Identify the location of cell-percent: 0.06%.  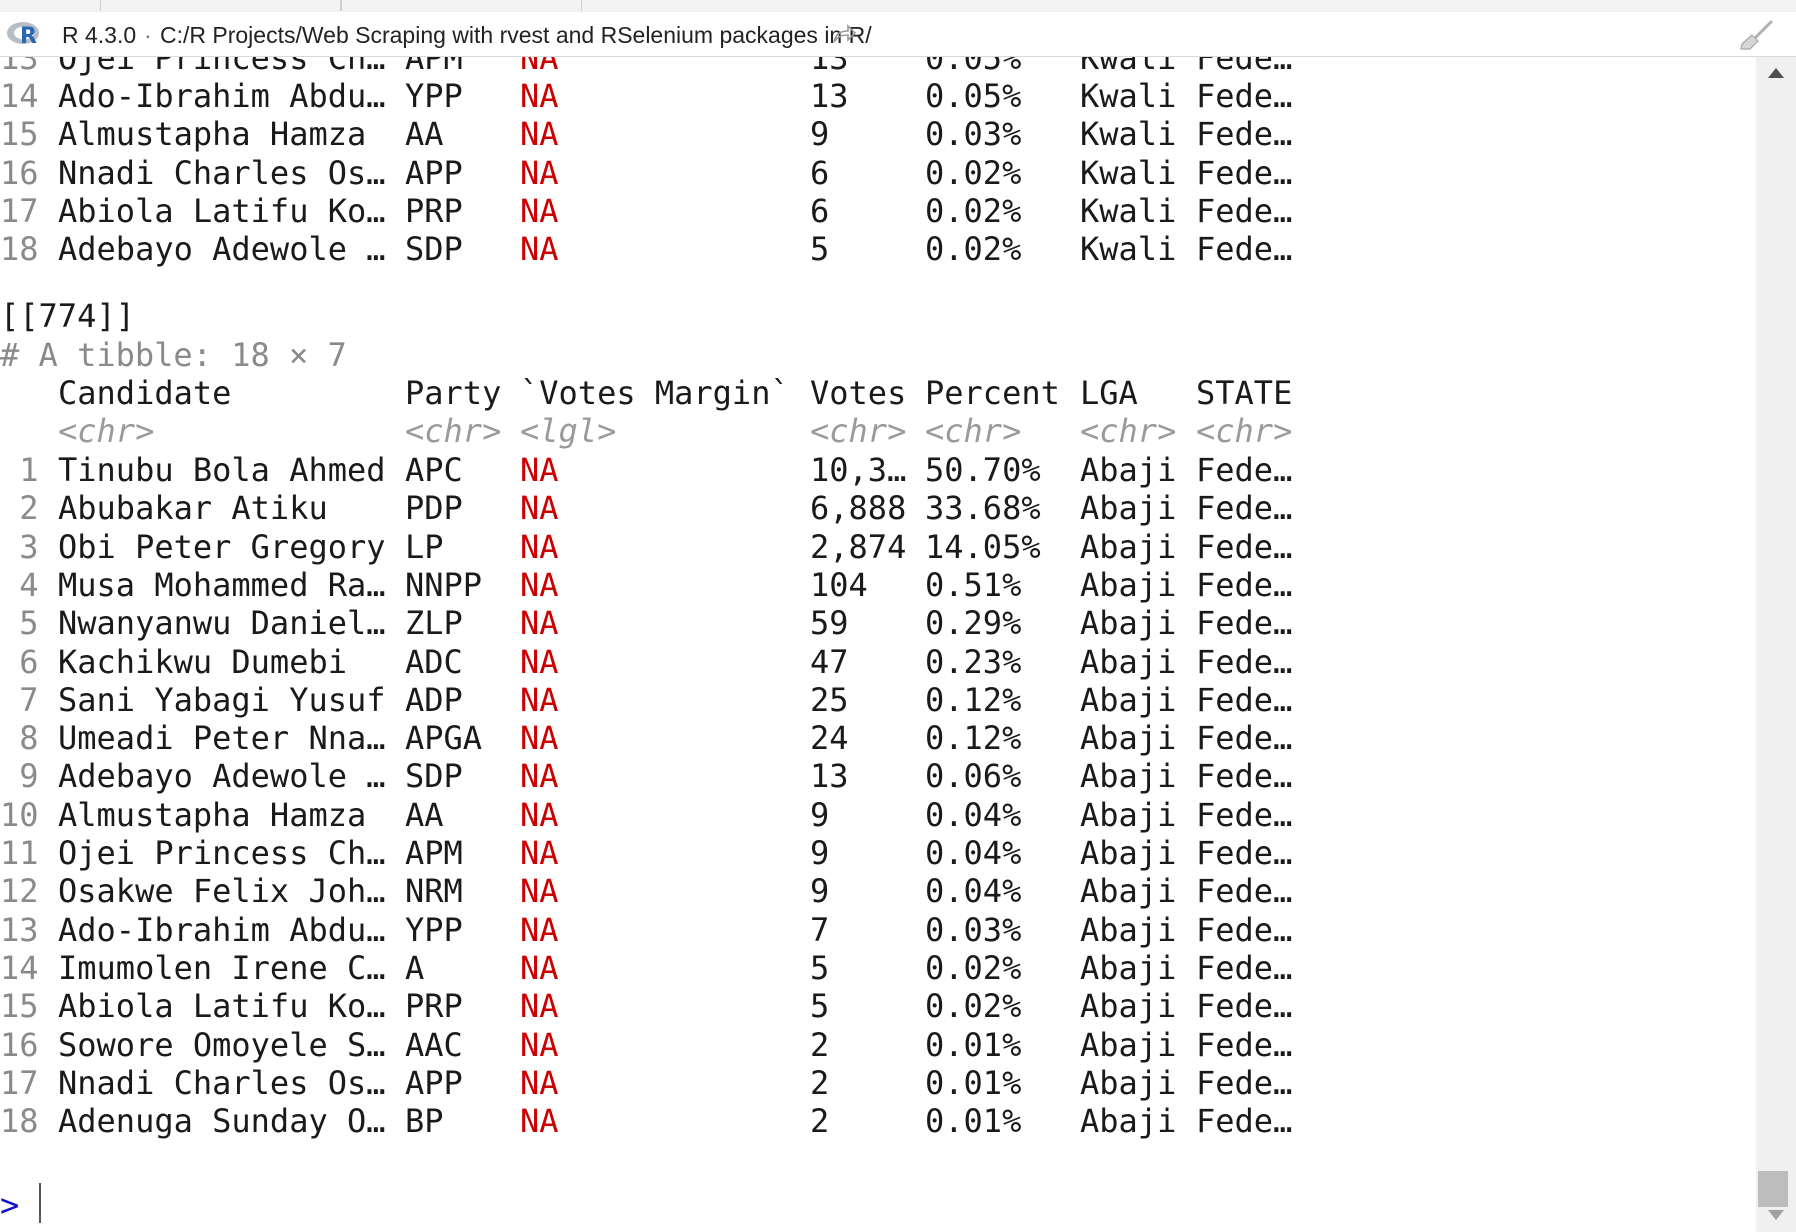
(973, 776).